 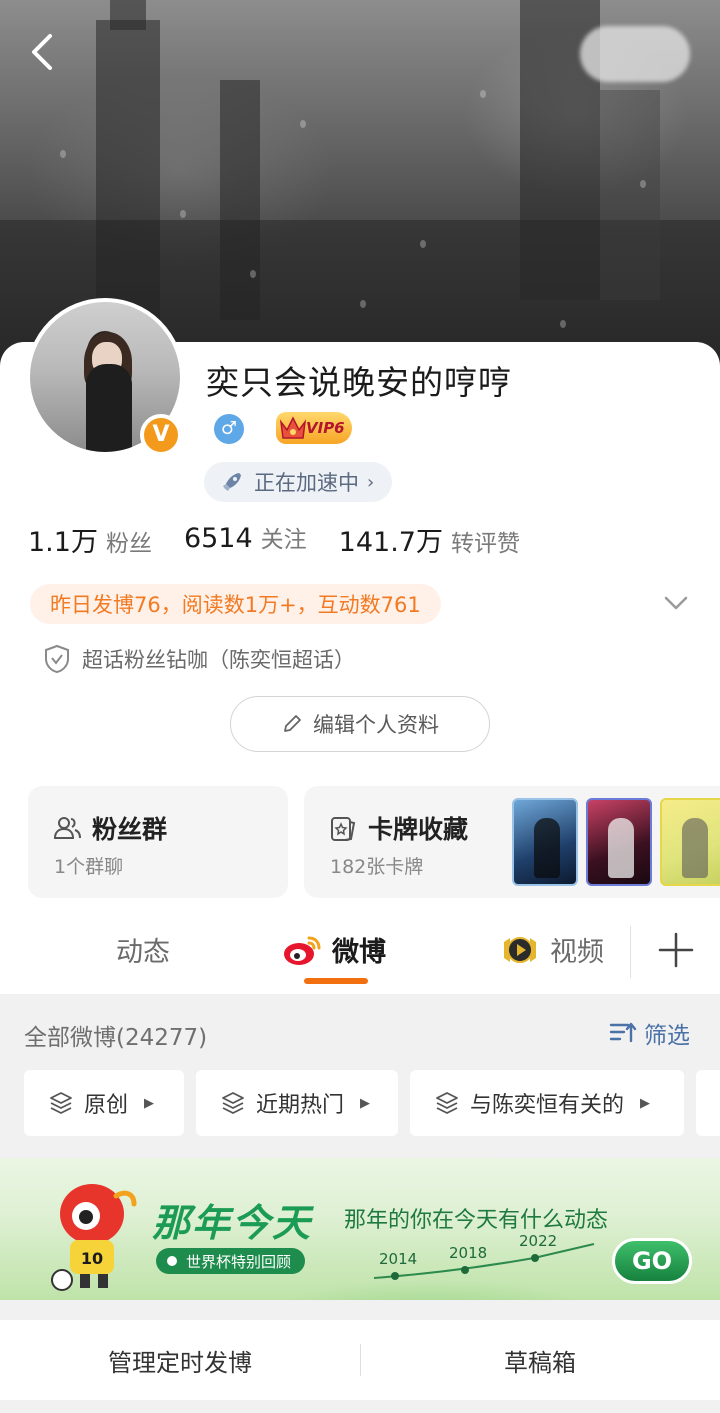 What do you see at coordinates (343, 829) in the screenshot?
I see `card-collection-icon` at bounding box center [343, 829].